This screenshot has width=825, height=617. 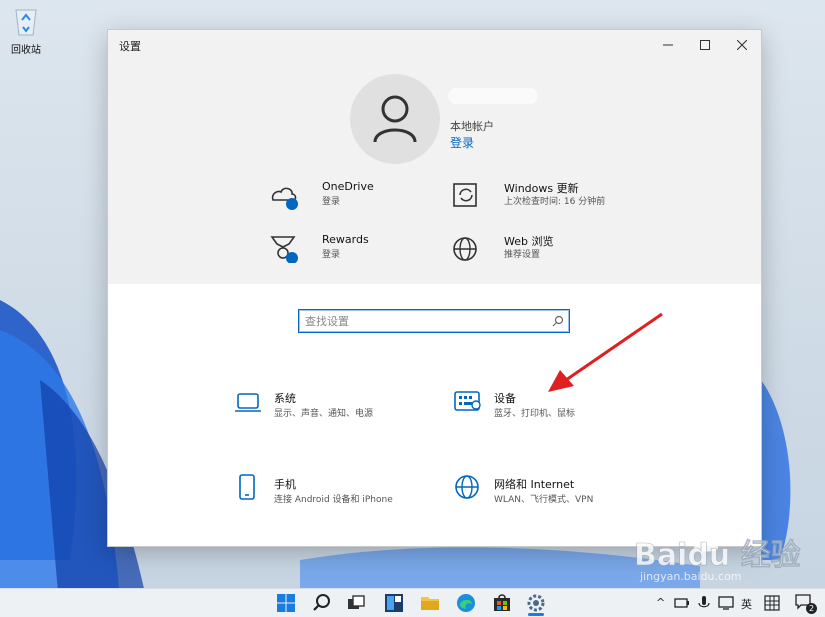 What do you see at coordinates (430, 603) in the screenshot?
I see `file-explorer-icon` at bounding box center [430, 603].